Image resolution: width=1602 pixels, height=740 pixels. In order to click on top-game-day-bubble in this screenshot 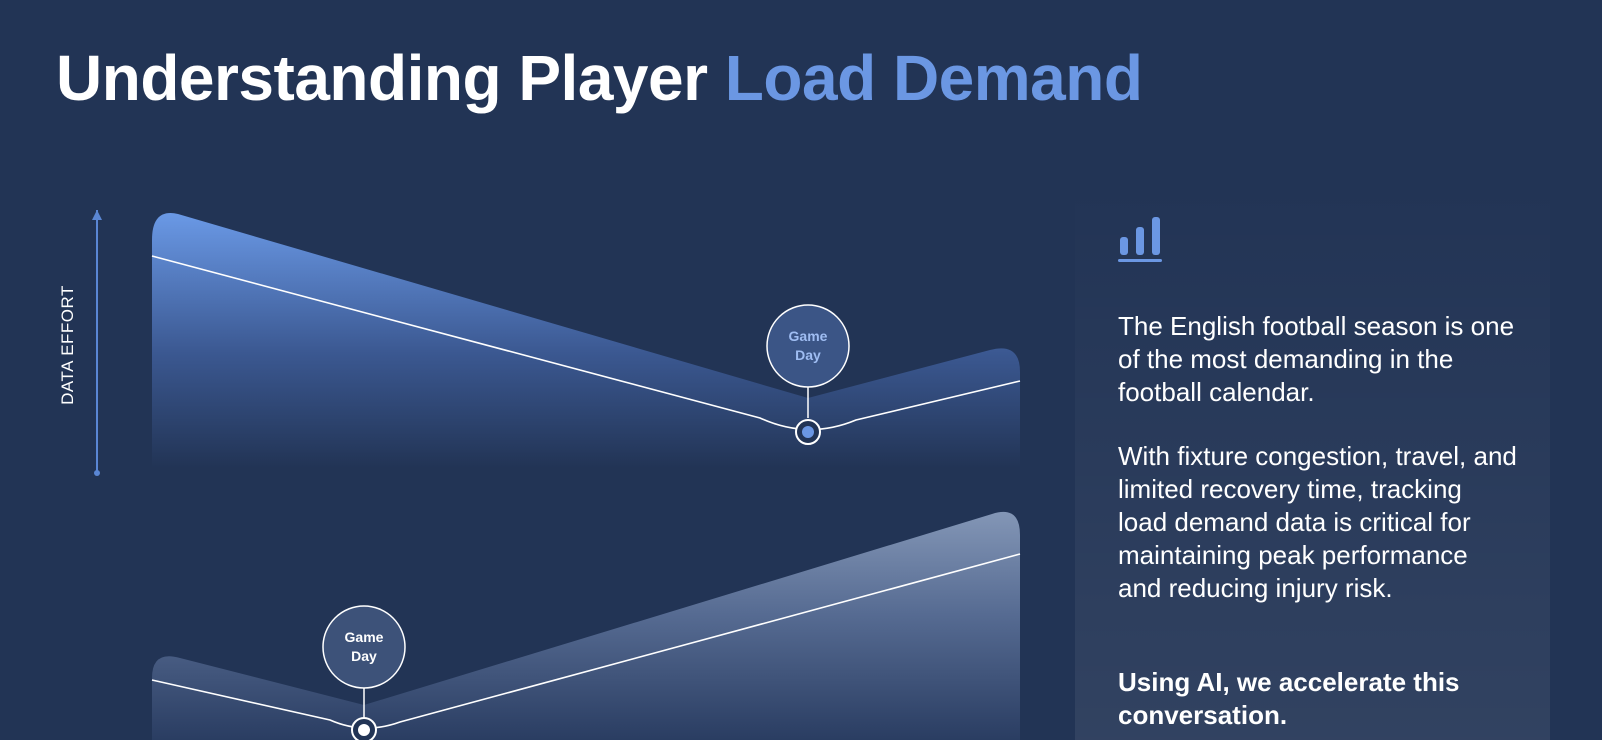, I will do `click(808, 346)`.